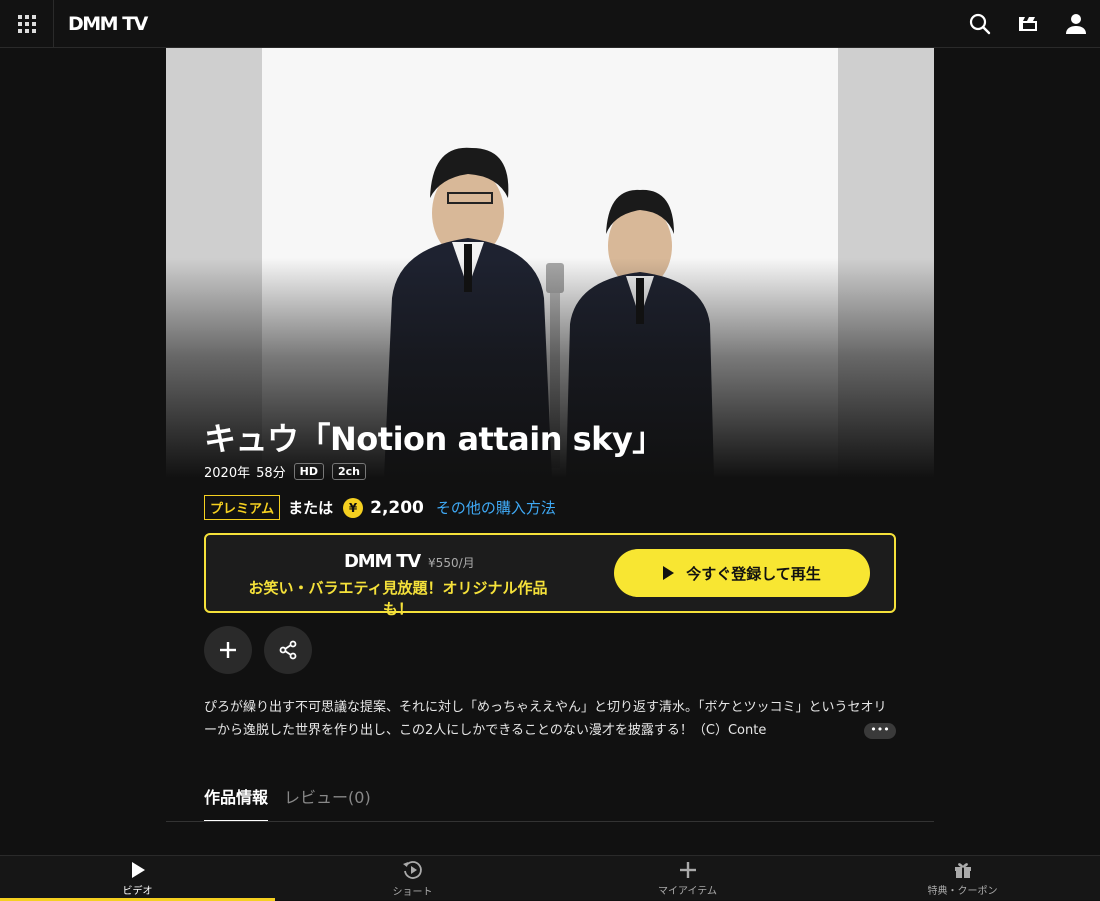  I want to click on short-play-icon, so click(412, 869).